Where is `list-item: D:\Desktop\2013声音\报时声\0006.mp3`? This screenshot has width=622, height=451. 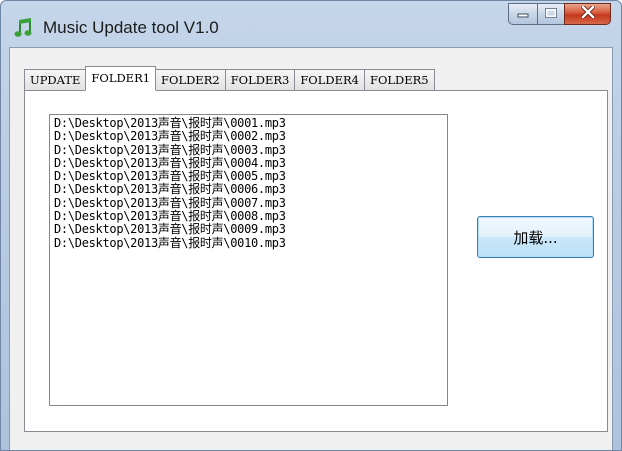
list-item: D:\Desktop\2013声音\报时声\0006.mp3 is located at coordinates (248, 190).